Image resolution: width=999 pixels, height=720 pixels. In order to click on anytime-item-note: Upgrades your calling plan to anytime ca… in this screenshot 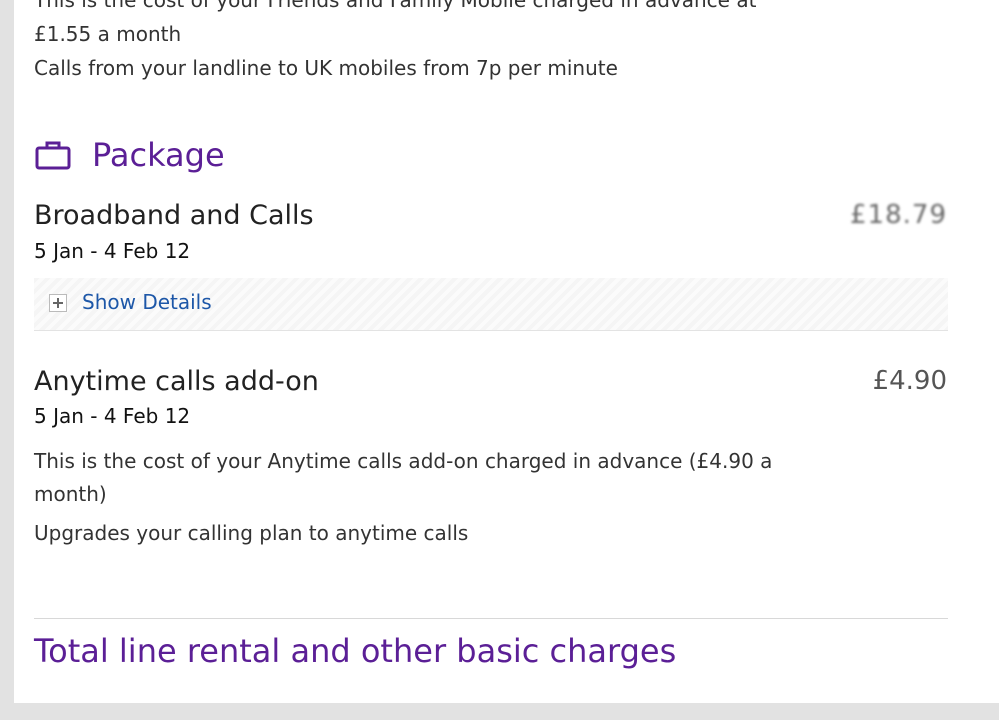, I will do `click(251, 533)`.